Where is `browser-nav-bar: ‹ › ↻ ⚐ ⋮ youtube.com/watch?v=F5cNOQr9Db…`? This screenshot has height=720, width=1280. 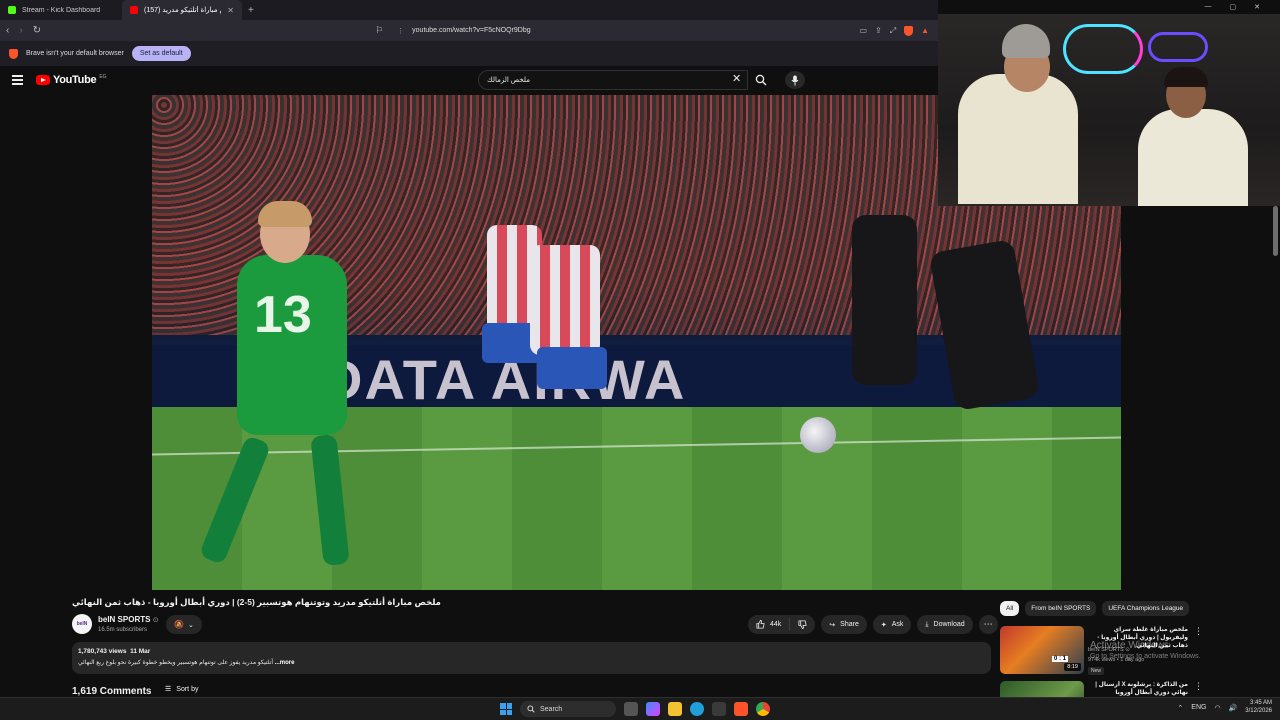
browser-nav-bar: ‹ › ↻ ⚐ ⋮ youtube.com/watch?v=F5cNOQr9Db… is located at coordinates (469, 30).